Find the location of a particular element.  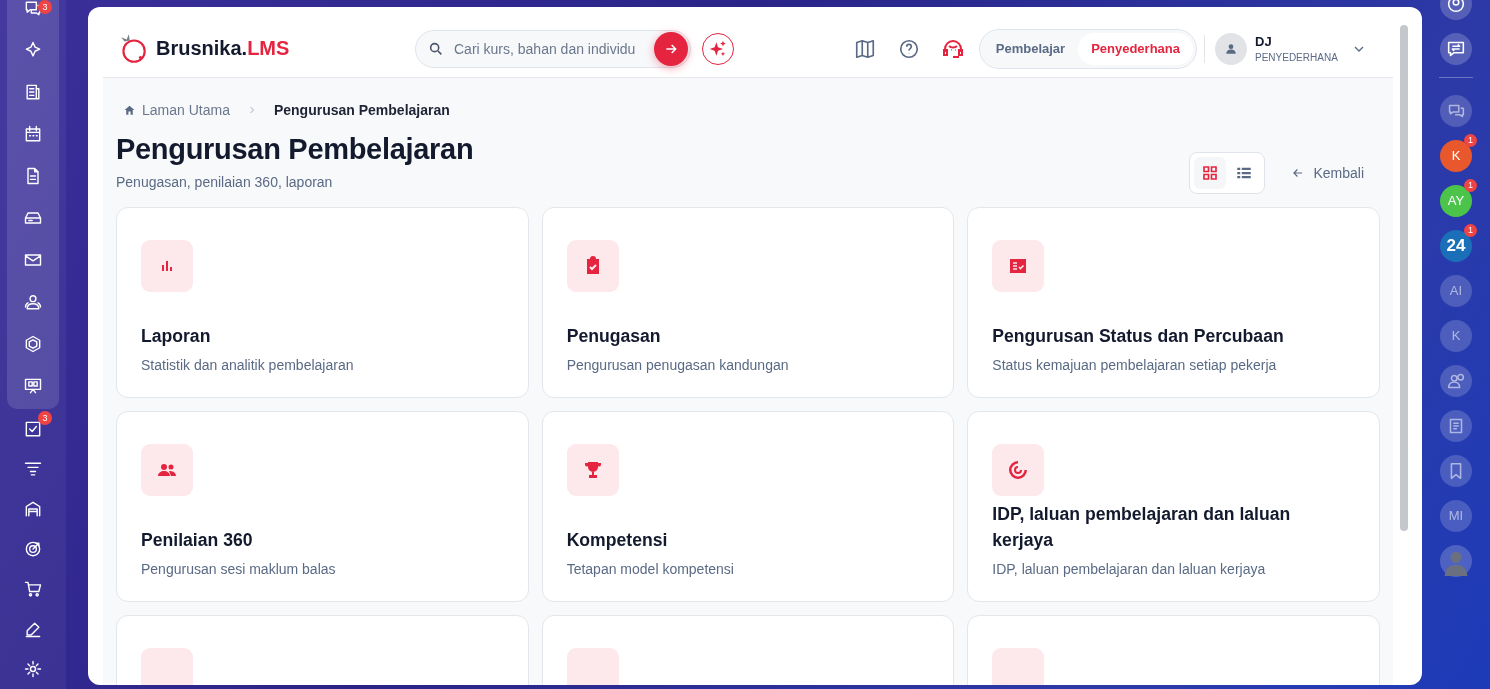

card-title: Pengurusan Status dan Percubaan is located at coordinates (1138, 336).